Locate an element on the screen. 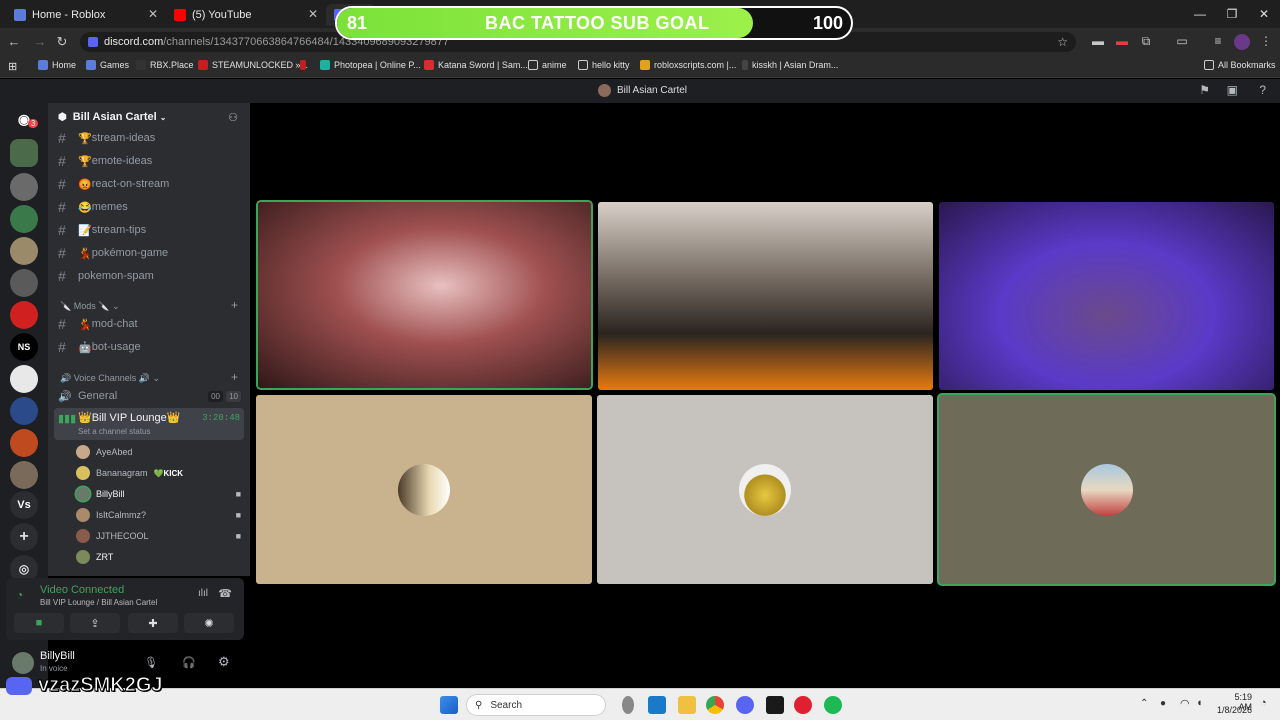 This screenshot has width=1280, height=720. invite-people-icon: ⚇ is located at coordinates (233, 117).